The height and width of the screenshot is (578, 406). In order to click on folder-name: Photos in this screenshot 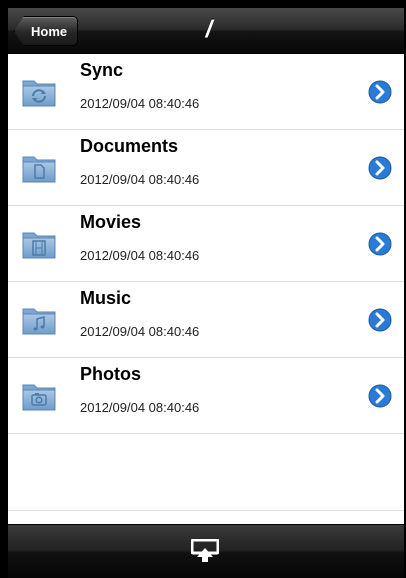, I will do `click(110, 374)`.